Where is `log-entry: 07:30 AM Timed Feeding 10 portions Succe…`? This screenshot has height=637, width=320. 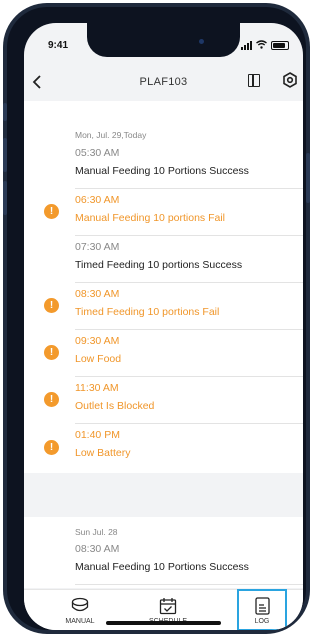 log-entry: 07:30 AM Timed Feeding 10 portions Succe… is located at coordinates (189, 260).